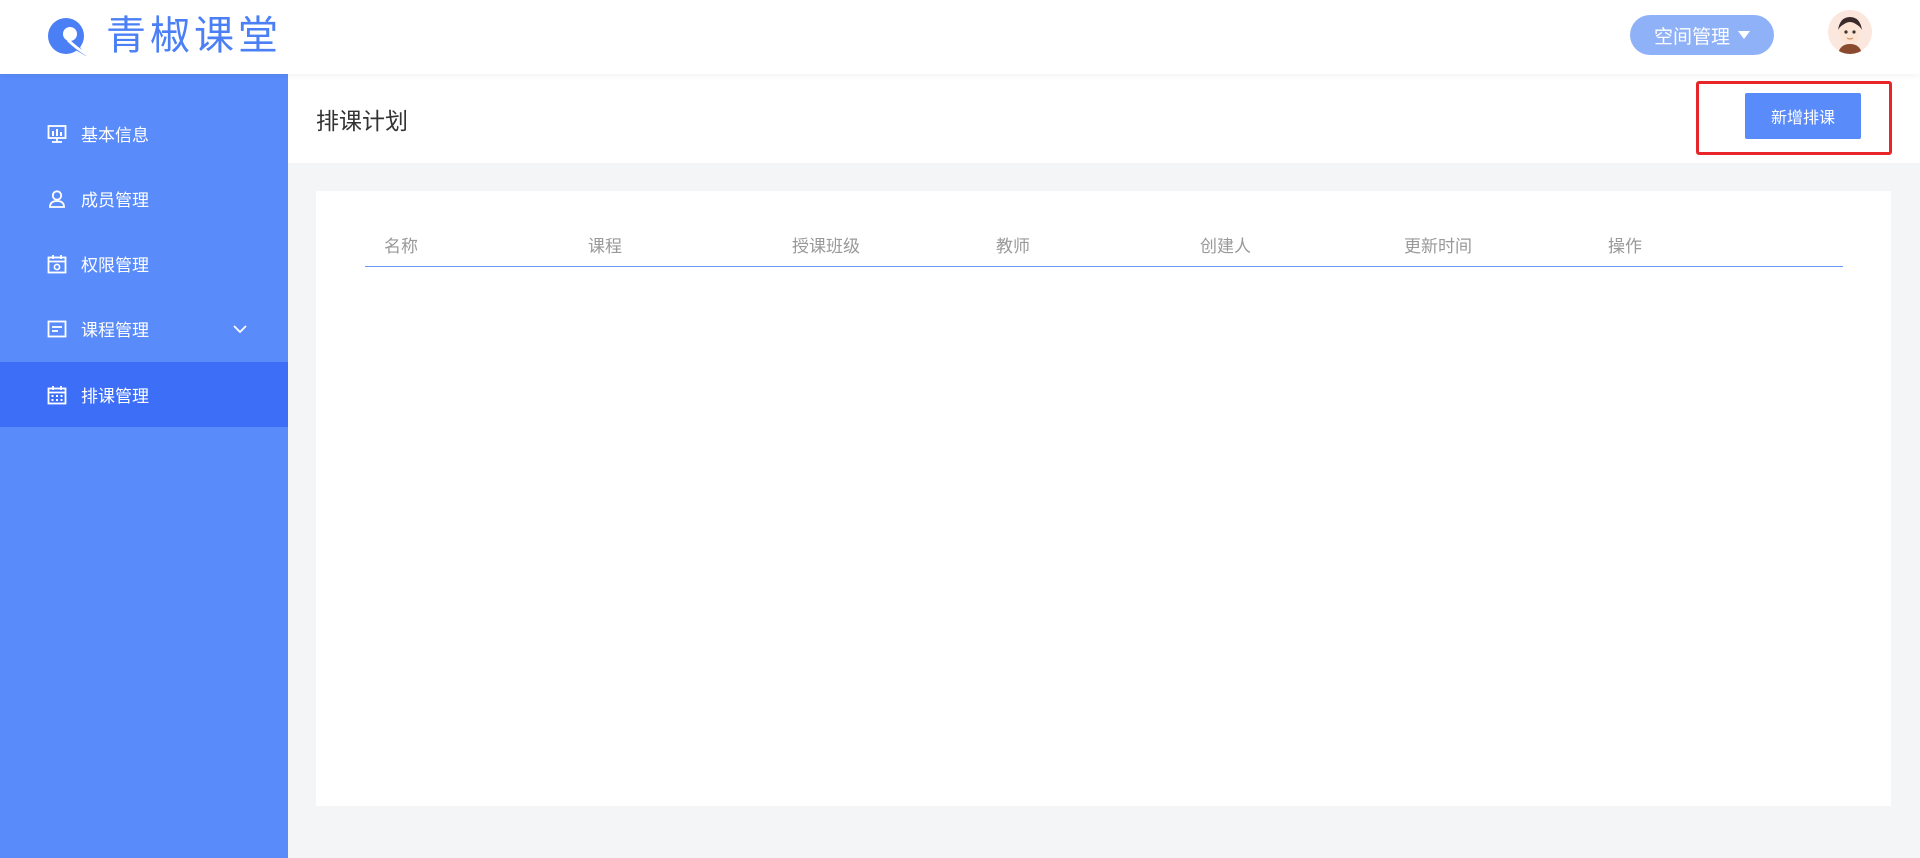 Image resolution: width=1920 pixels, height=858 pixels. What do you see at coordinates (1691, 36) in the screenshot?
I see `space-management-label: 空间管理` at bounding box center [1691, 36].